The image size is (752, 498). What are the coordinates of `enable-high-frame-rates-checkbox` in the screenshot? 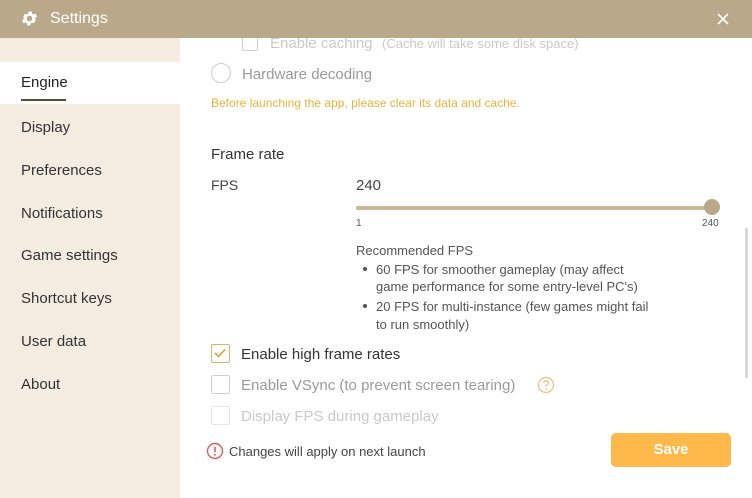 It's located at (220, 353).